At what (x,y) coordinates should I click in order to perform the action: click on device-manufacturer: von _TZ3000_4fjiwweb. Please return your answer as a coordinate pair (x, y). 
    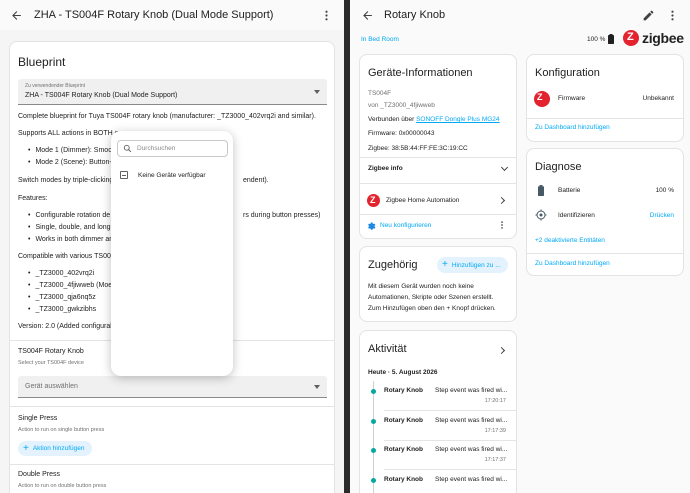
    Looking at the image, I should click on (401, 105).